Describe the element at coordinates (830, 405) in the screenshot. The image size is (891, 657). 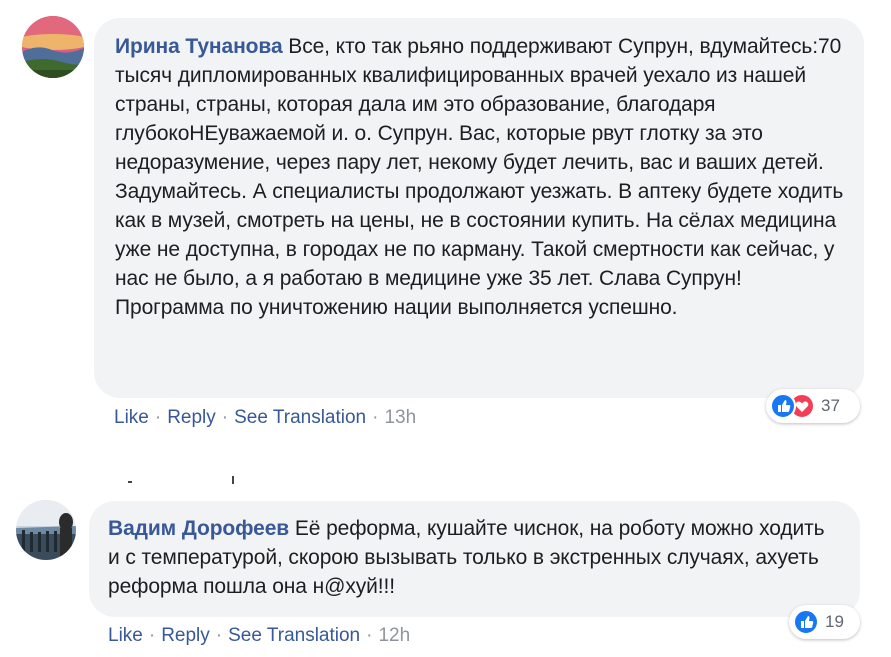
I see `reaction-count: 37` at that location.